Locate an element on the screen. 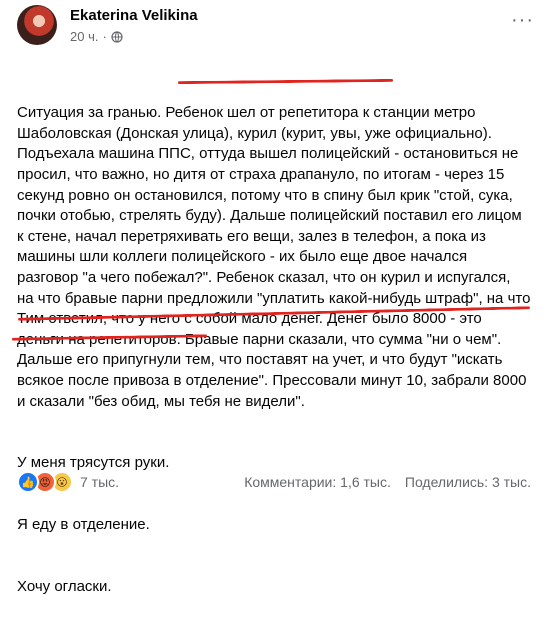 The image size is (548, 639). post-paragraph-police: Я еду в отделение. is located at coordinates (83, 525).